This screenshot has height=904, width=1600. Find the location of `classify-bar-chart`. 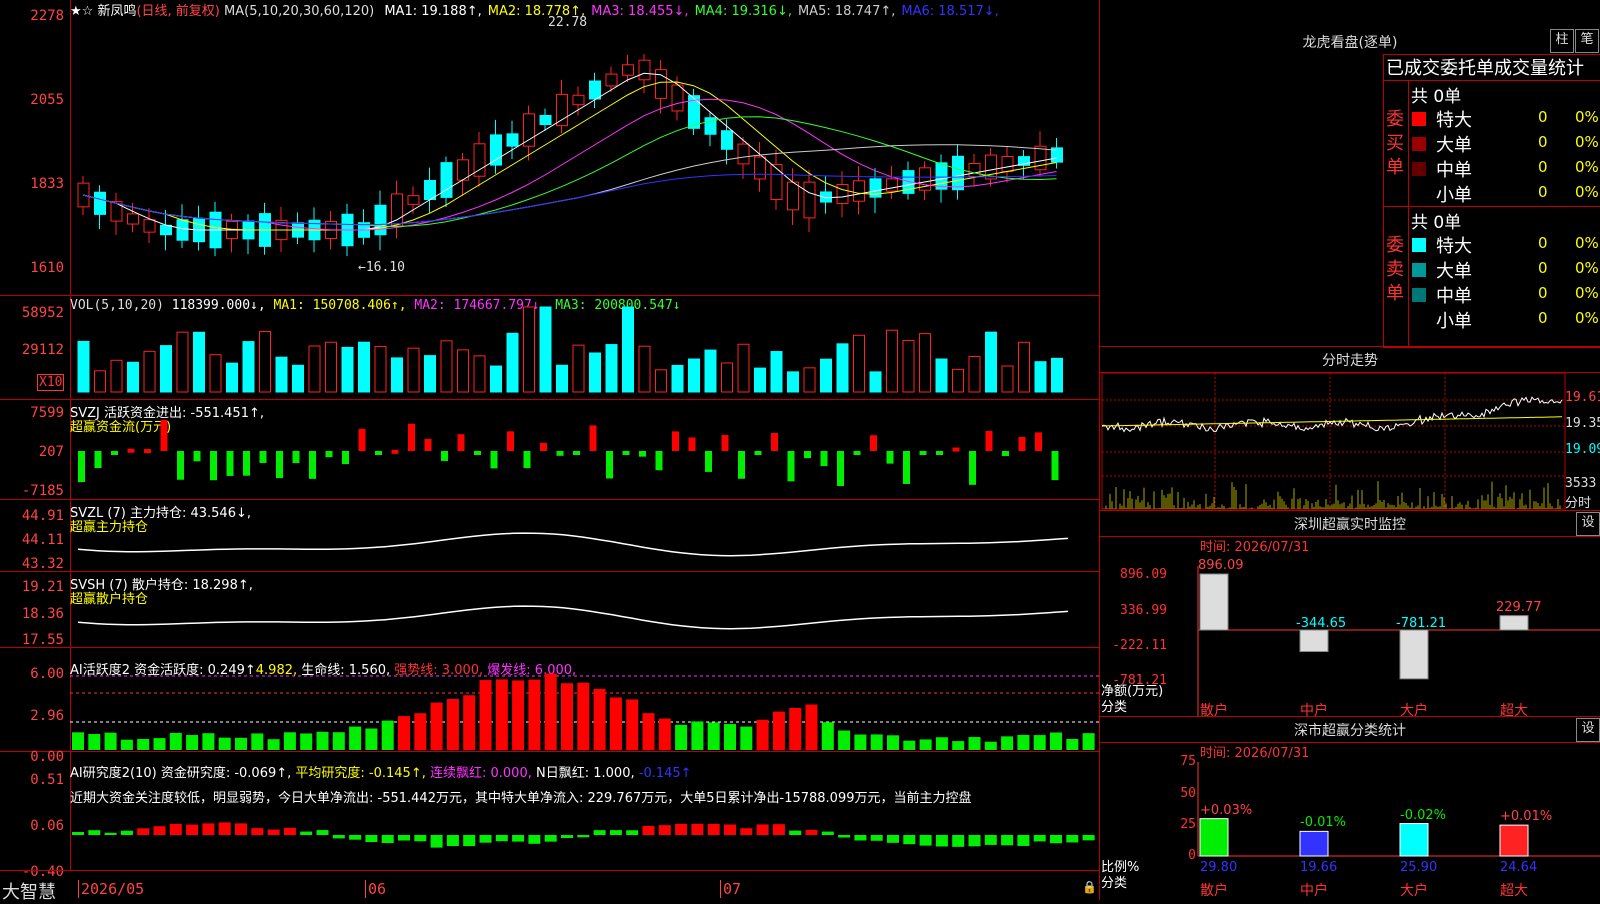

classify-bar-chart is located at coordinates (1398, 809).